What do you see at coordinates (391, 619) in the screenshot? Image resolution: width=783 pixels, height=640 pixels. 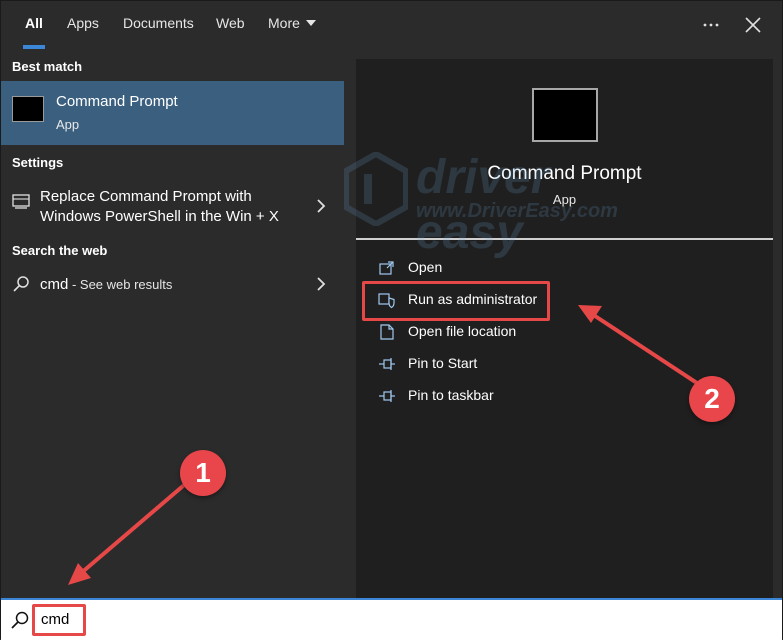 I see `search-bar` at bounding box center [391, 619].